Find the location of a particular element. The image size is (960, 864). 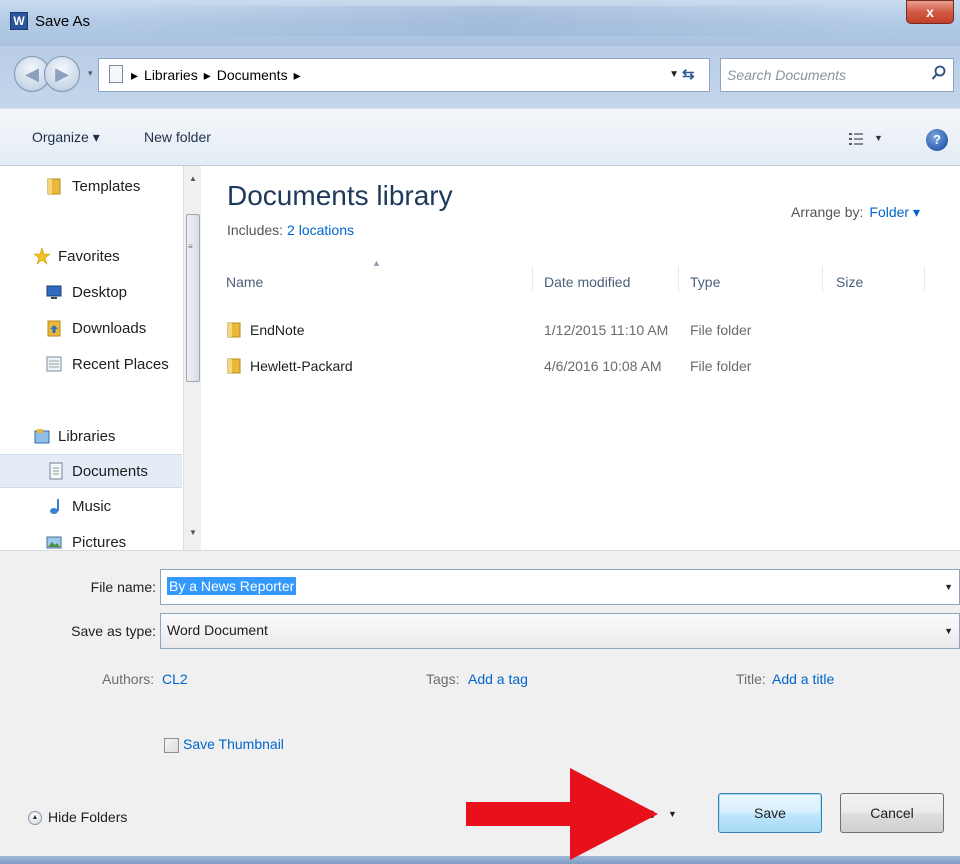

address-bar-row: ◀ ▶ ▾ ▸ Libraries ▸ Documents ▸ ▼ ⇆ is located at coordinates (480, 77).